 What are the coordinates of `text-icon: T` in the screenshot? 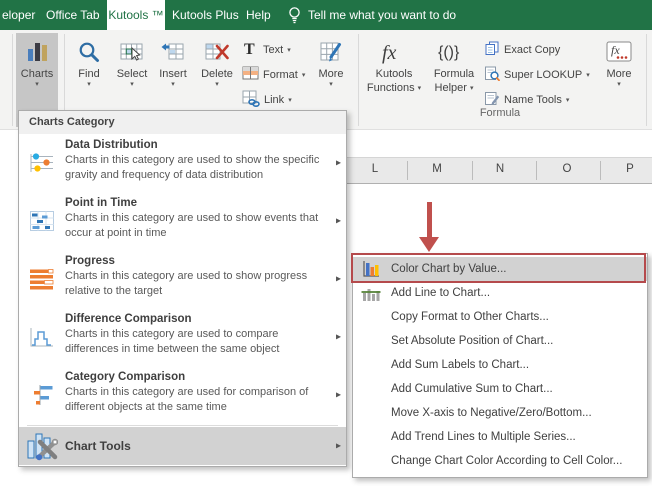 It's located at (250, 50).